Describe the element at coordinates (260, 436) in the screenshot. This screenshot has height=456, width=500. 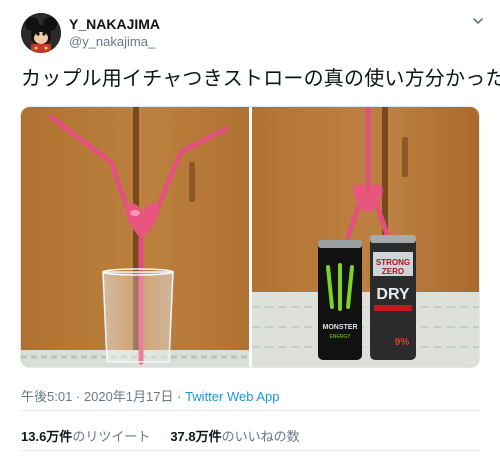
I see `likes-label: のいいねの数` at that location.